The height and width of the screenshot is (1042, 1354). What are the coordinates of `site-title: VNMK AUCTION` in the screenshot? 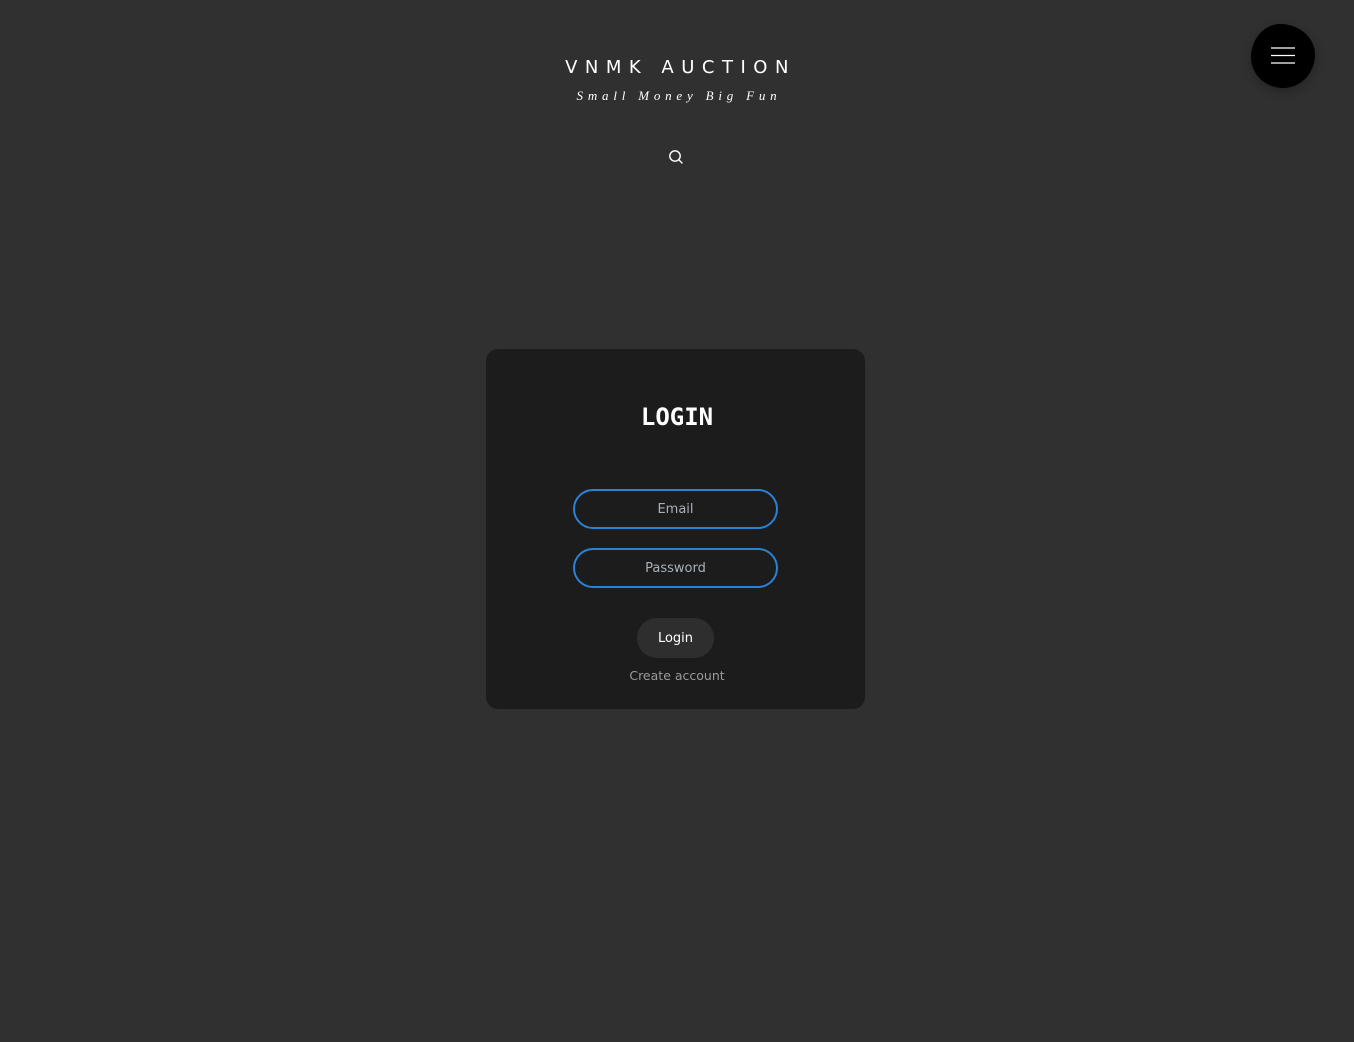 It's located at (677, 68).